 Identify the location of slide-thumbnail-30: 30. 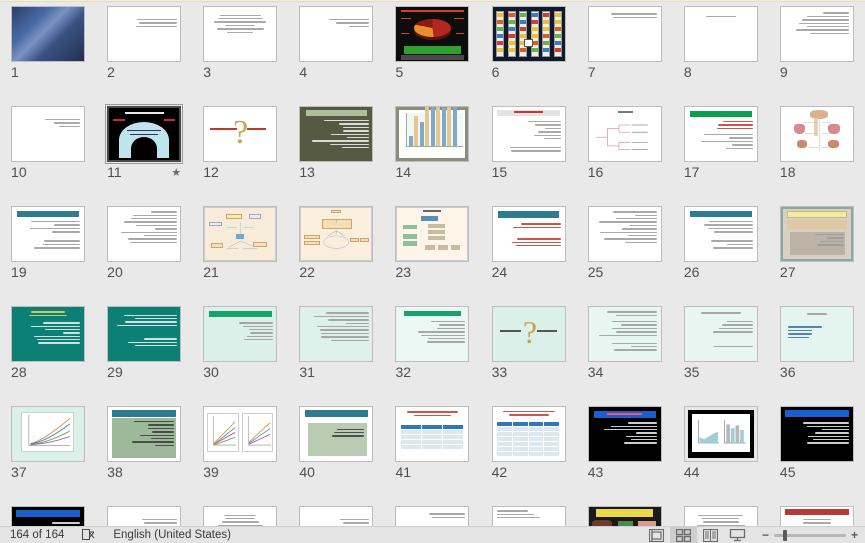
(240, 352).